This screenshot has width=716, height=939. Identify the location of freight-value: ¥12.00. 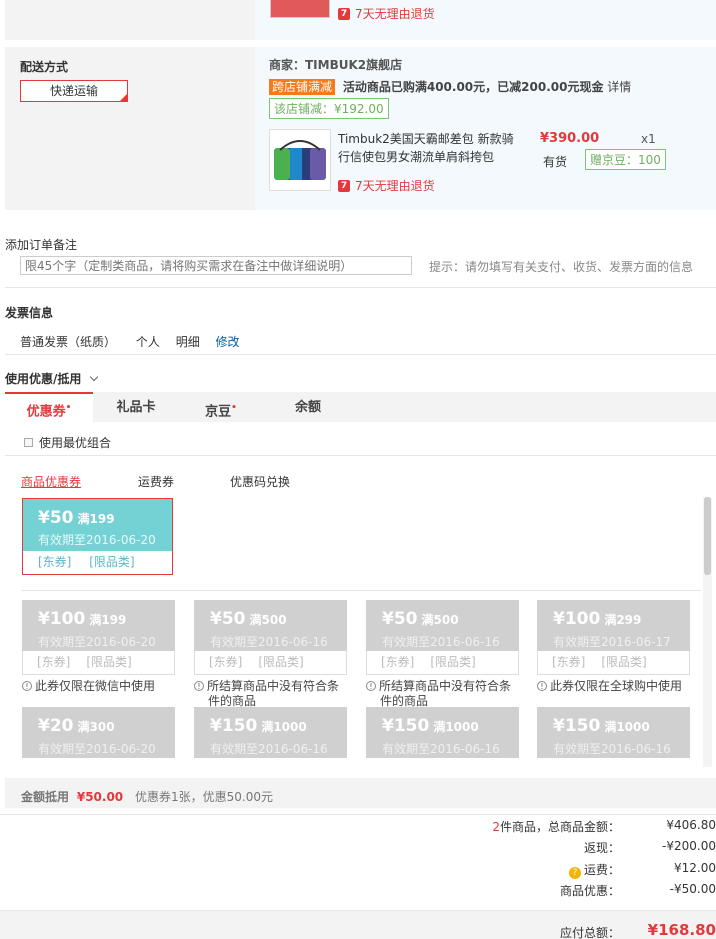
(695, 868).